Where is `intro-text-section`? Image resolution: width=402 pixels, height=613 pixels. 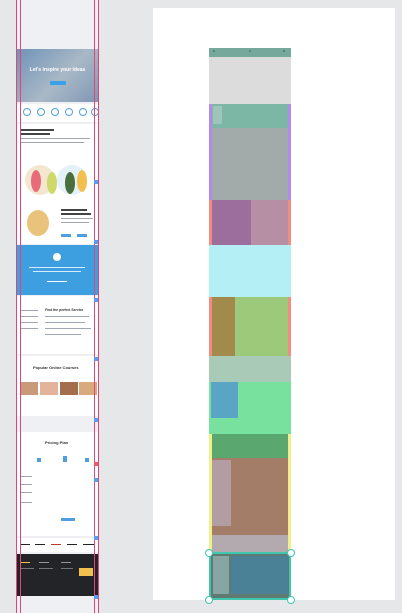 intro-text-section is located at coordinates (57, 143).